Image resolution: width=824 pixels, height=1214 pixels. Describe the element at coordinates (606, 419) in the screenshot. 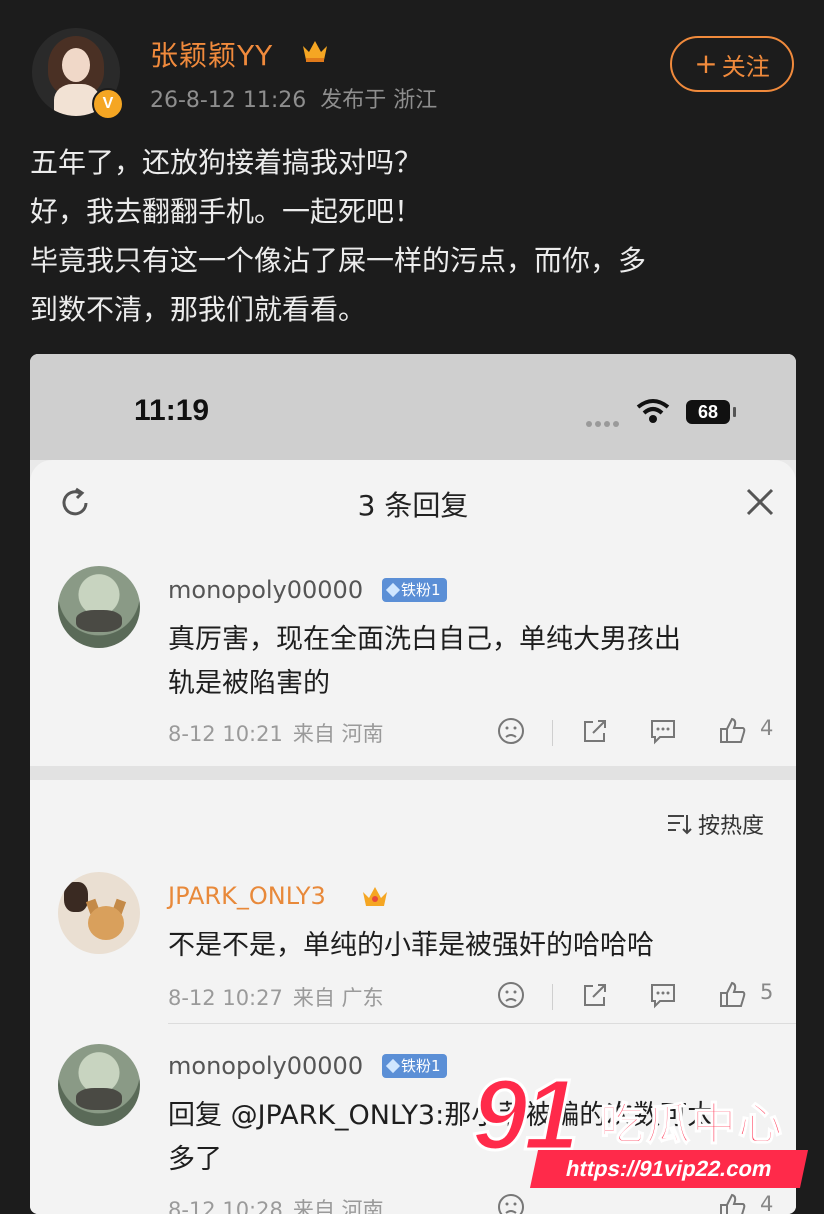

I see `signal-icon` at that location.